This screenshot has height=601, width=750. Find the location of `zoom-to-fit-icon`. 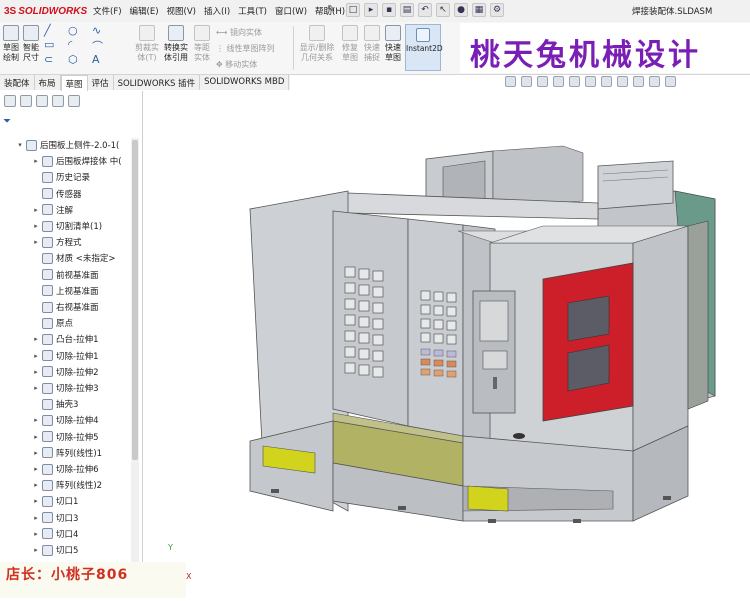

zoom-to-fit-icon is located at coordinates (510, 81).